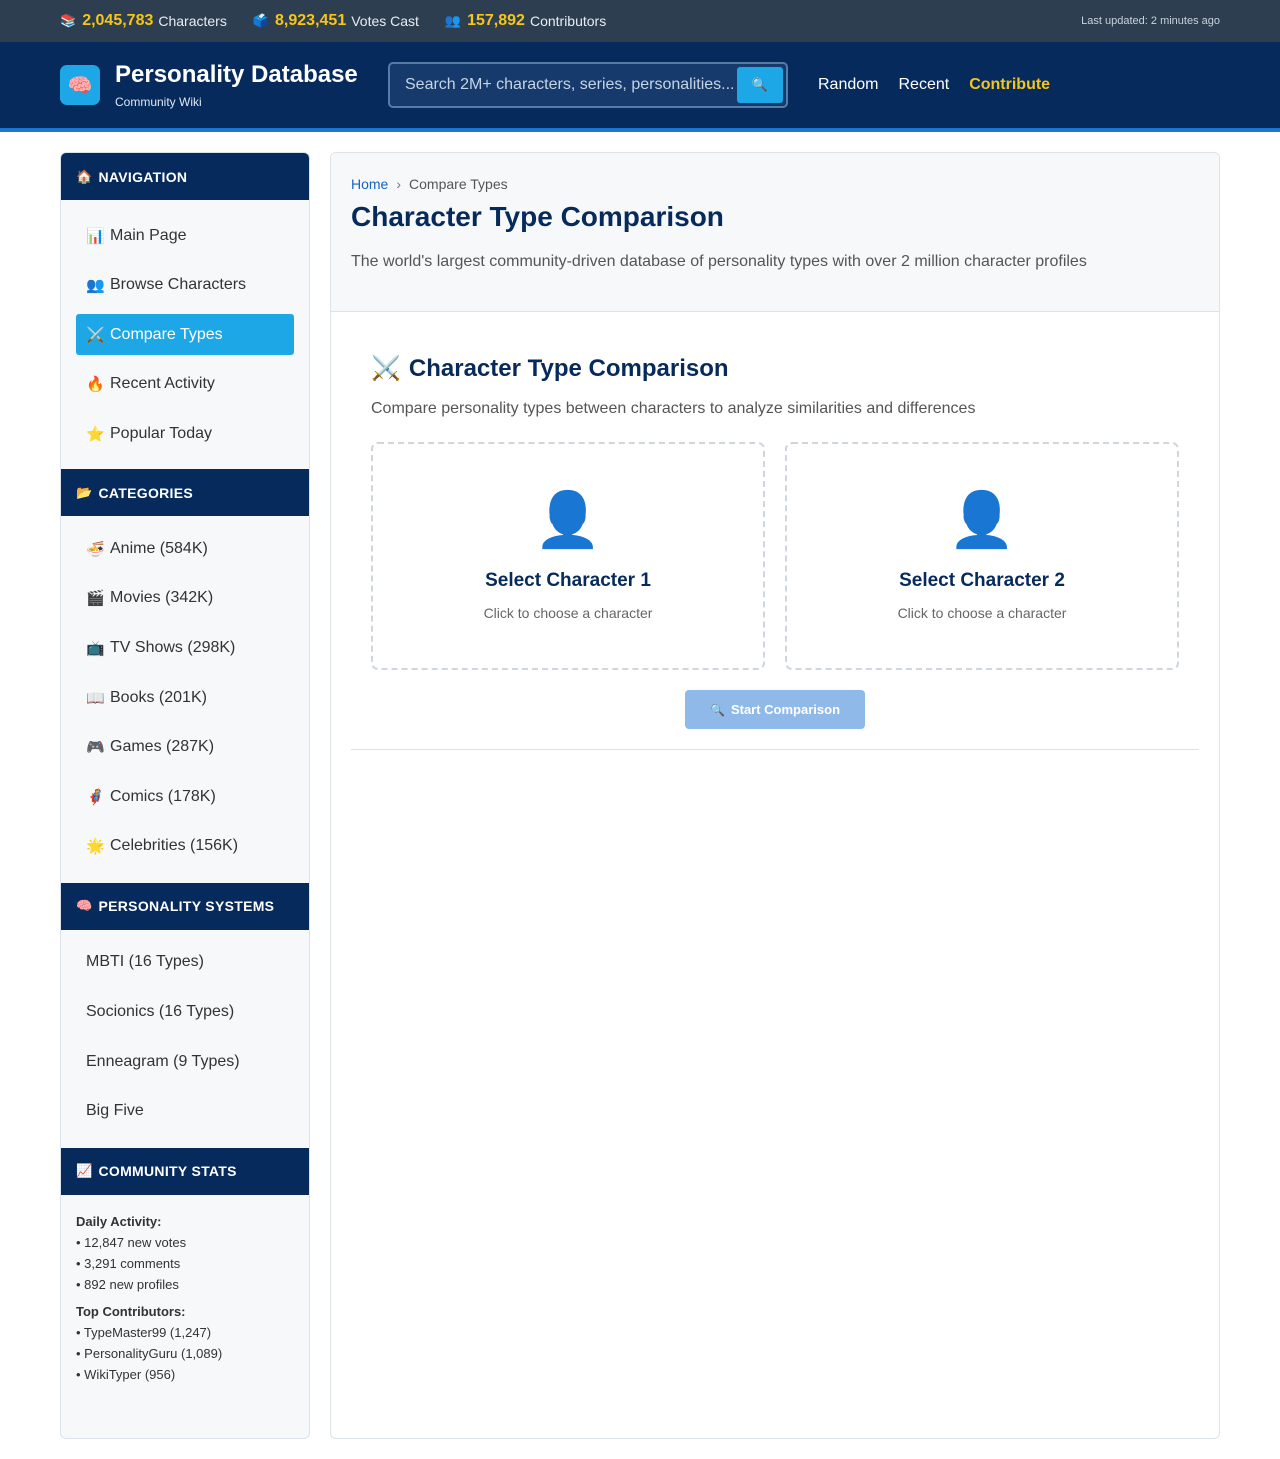 The image size is (1280, 1459). What do you see at coordinates (95, 236) in the screenshot?
I see `chart-icon: 📊` at bounding box center [95, 236].